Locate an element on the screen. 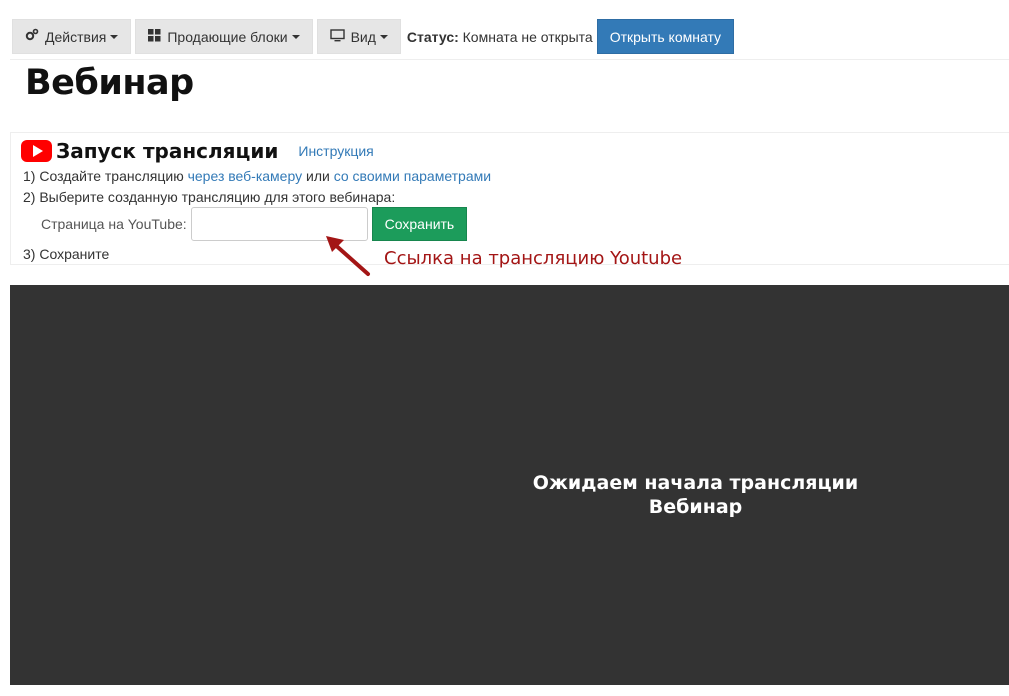  youtube-icon is located at coordinates (36, 151).